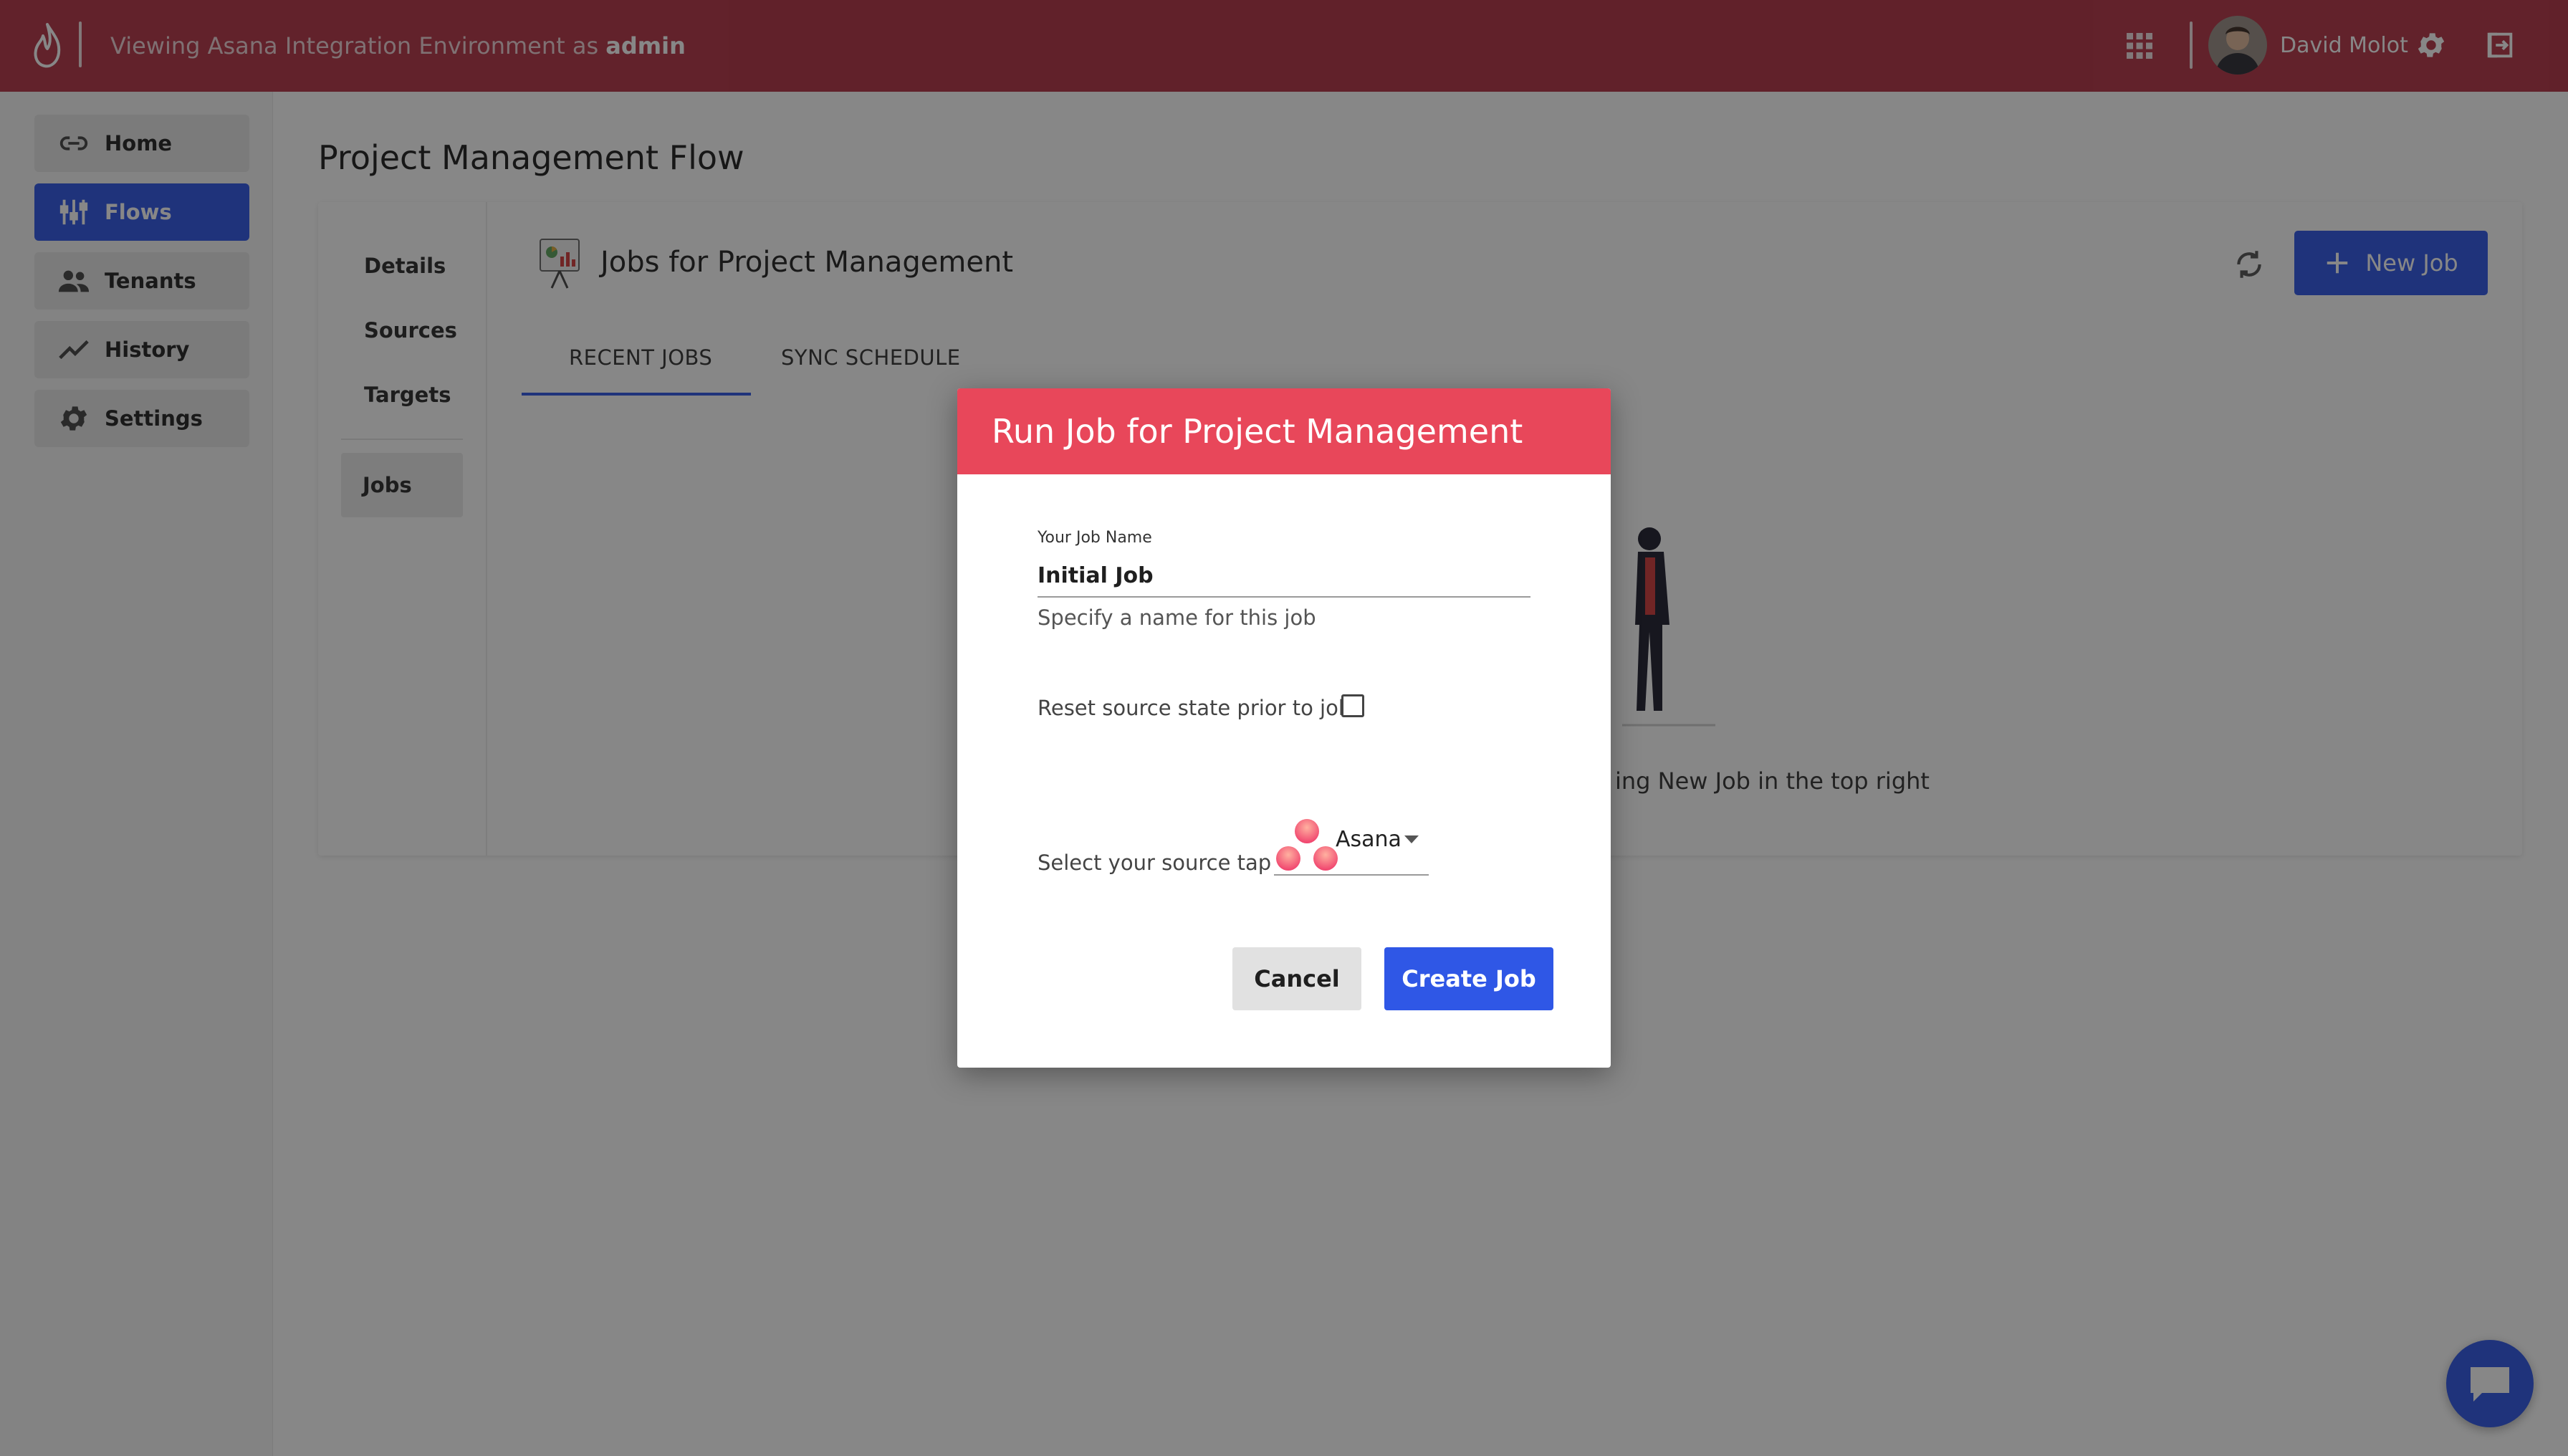 Image resolution: width=2568 pixels, height=1456 pixels. I want to click on chevron-down-icon, so click(1411, 839).